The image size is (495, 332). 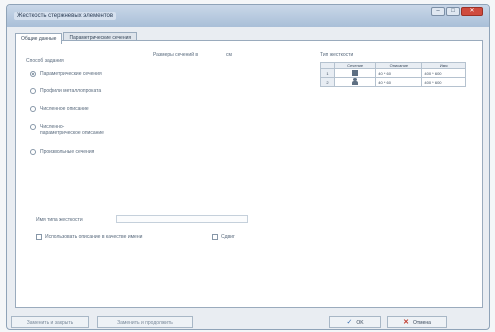 I want to click on row-number: 1, so click(x=327, y=73).